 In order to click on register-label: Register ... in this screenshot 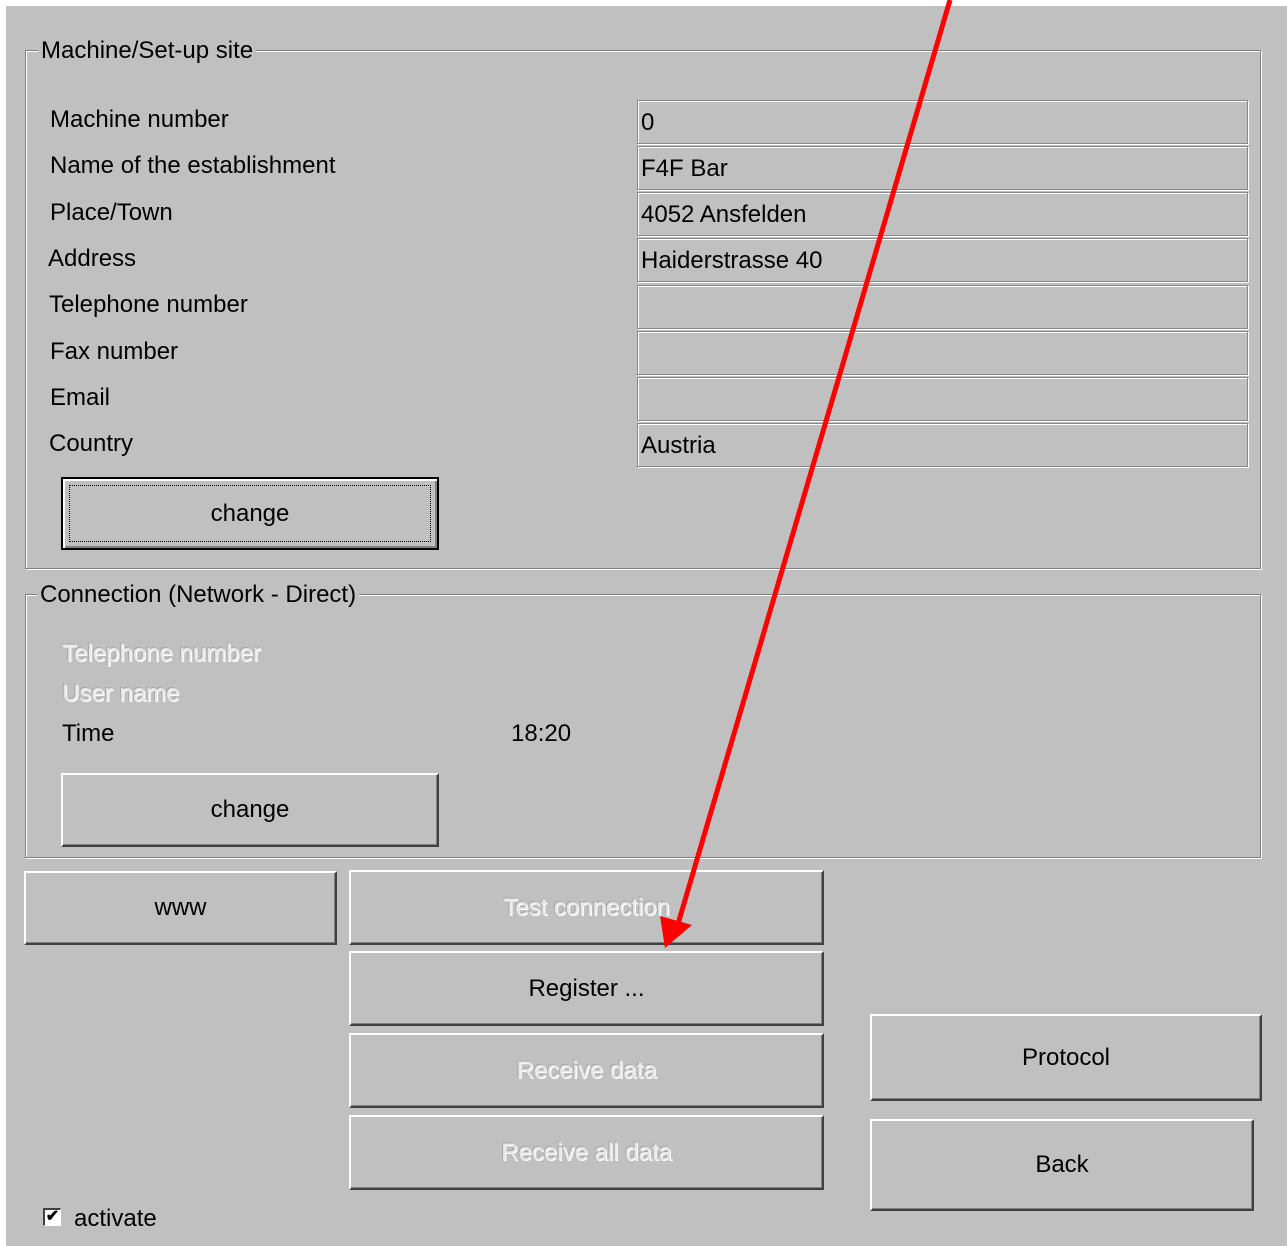, I will do `click(586, 988)`.